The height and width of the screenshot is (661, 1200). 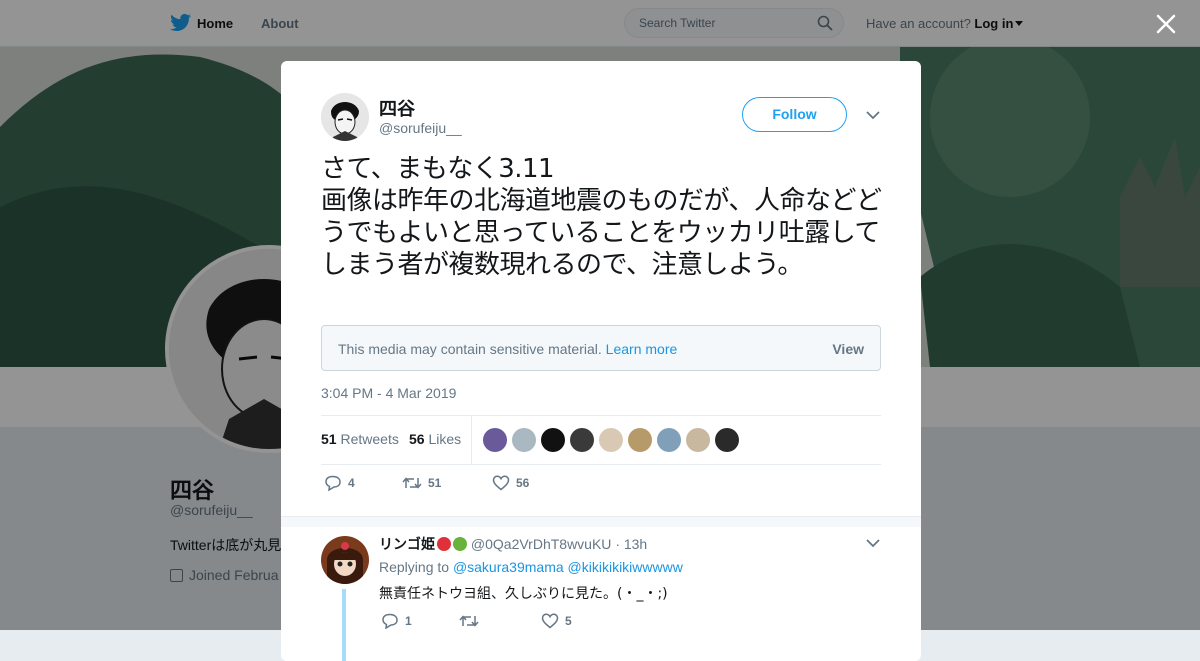 What do you see at coordinates (581, 623) in the screenshot?
I see `reply-actions: 1 5` at bounding box center [581, 623].